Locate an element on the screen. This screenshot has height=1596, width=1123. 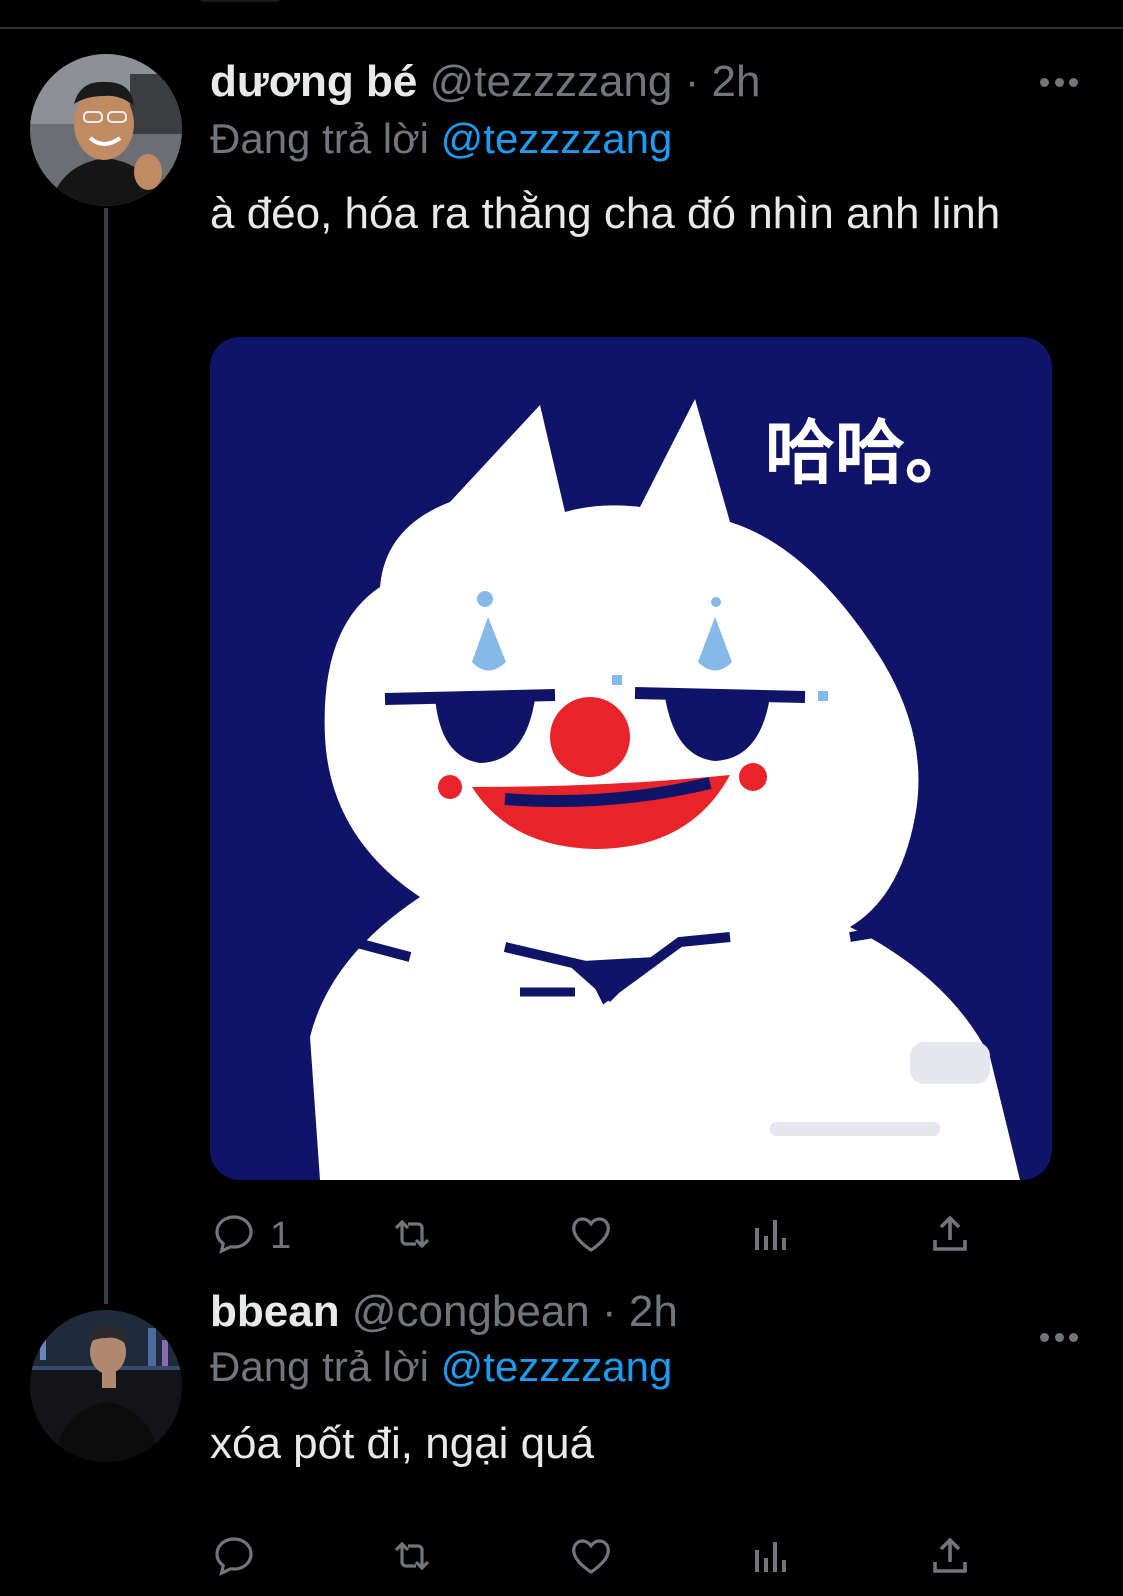
user-handle: @tezzzzang is located at coordinates (551, 81).